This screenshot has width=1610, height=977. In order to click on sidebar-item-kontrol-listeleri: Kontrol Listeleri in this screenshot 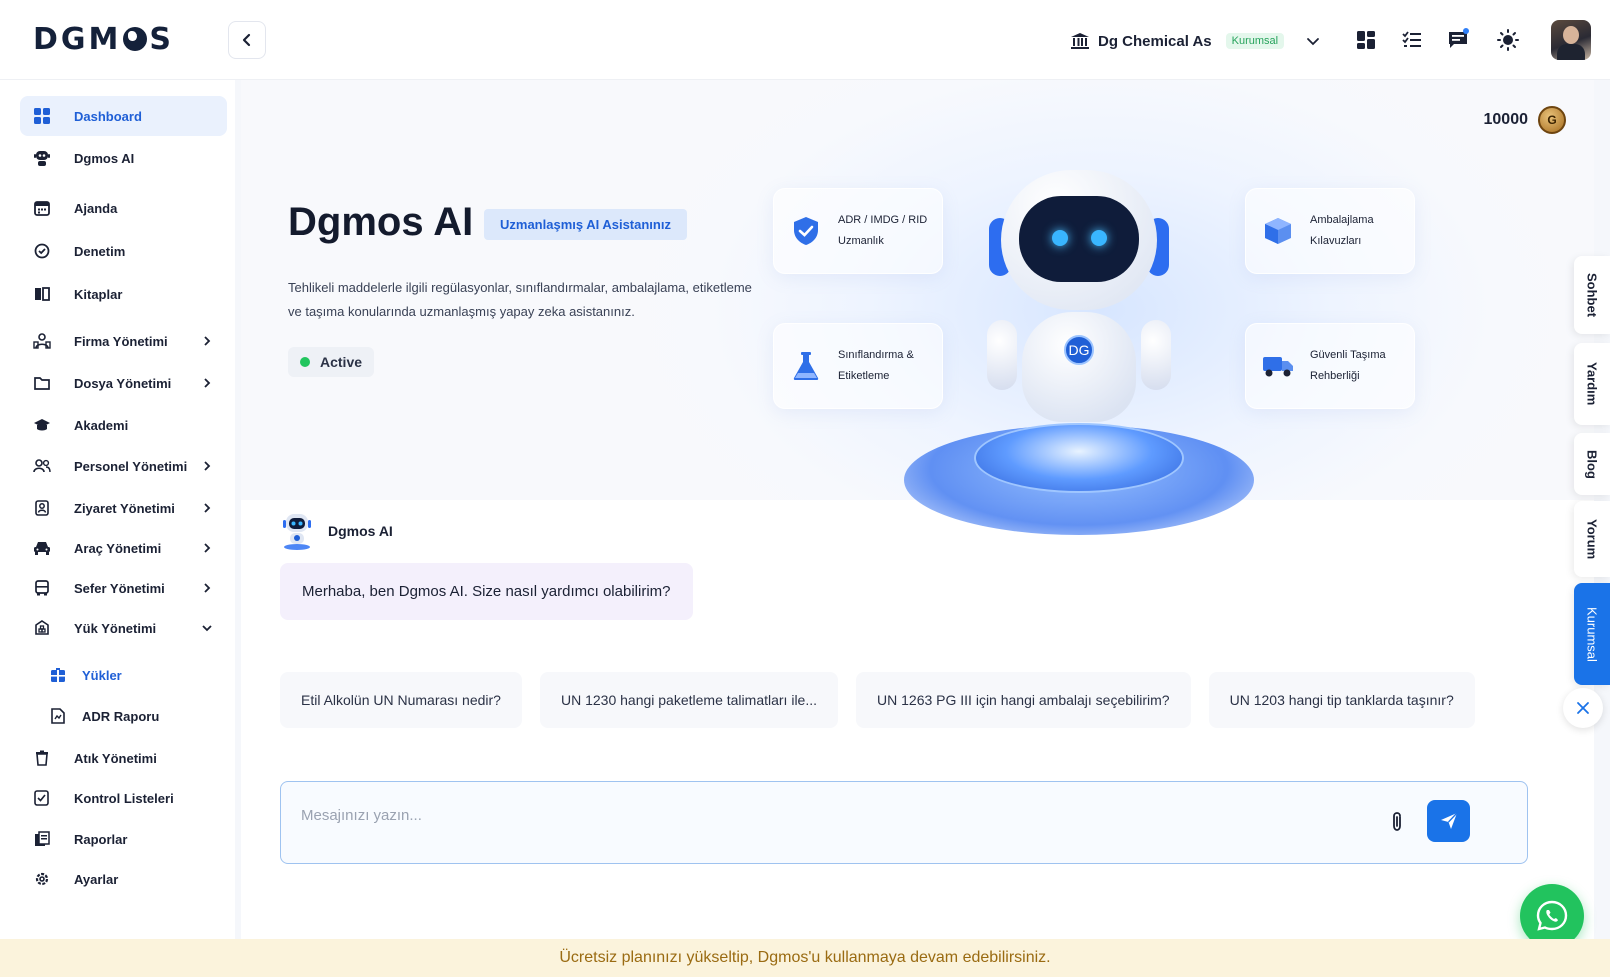, I will do `click(123, 798)`.